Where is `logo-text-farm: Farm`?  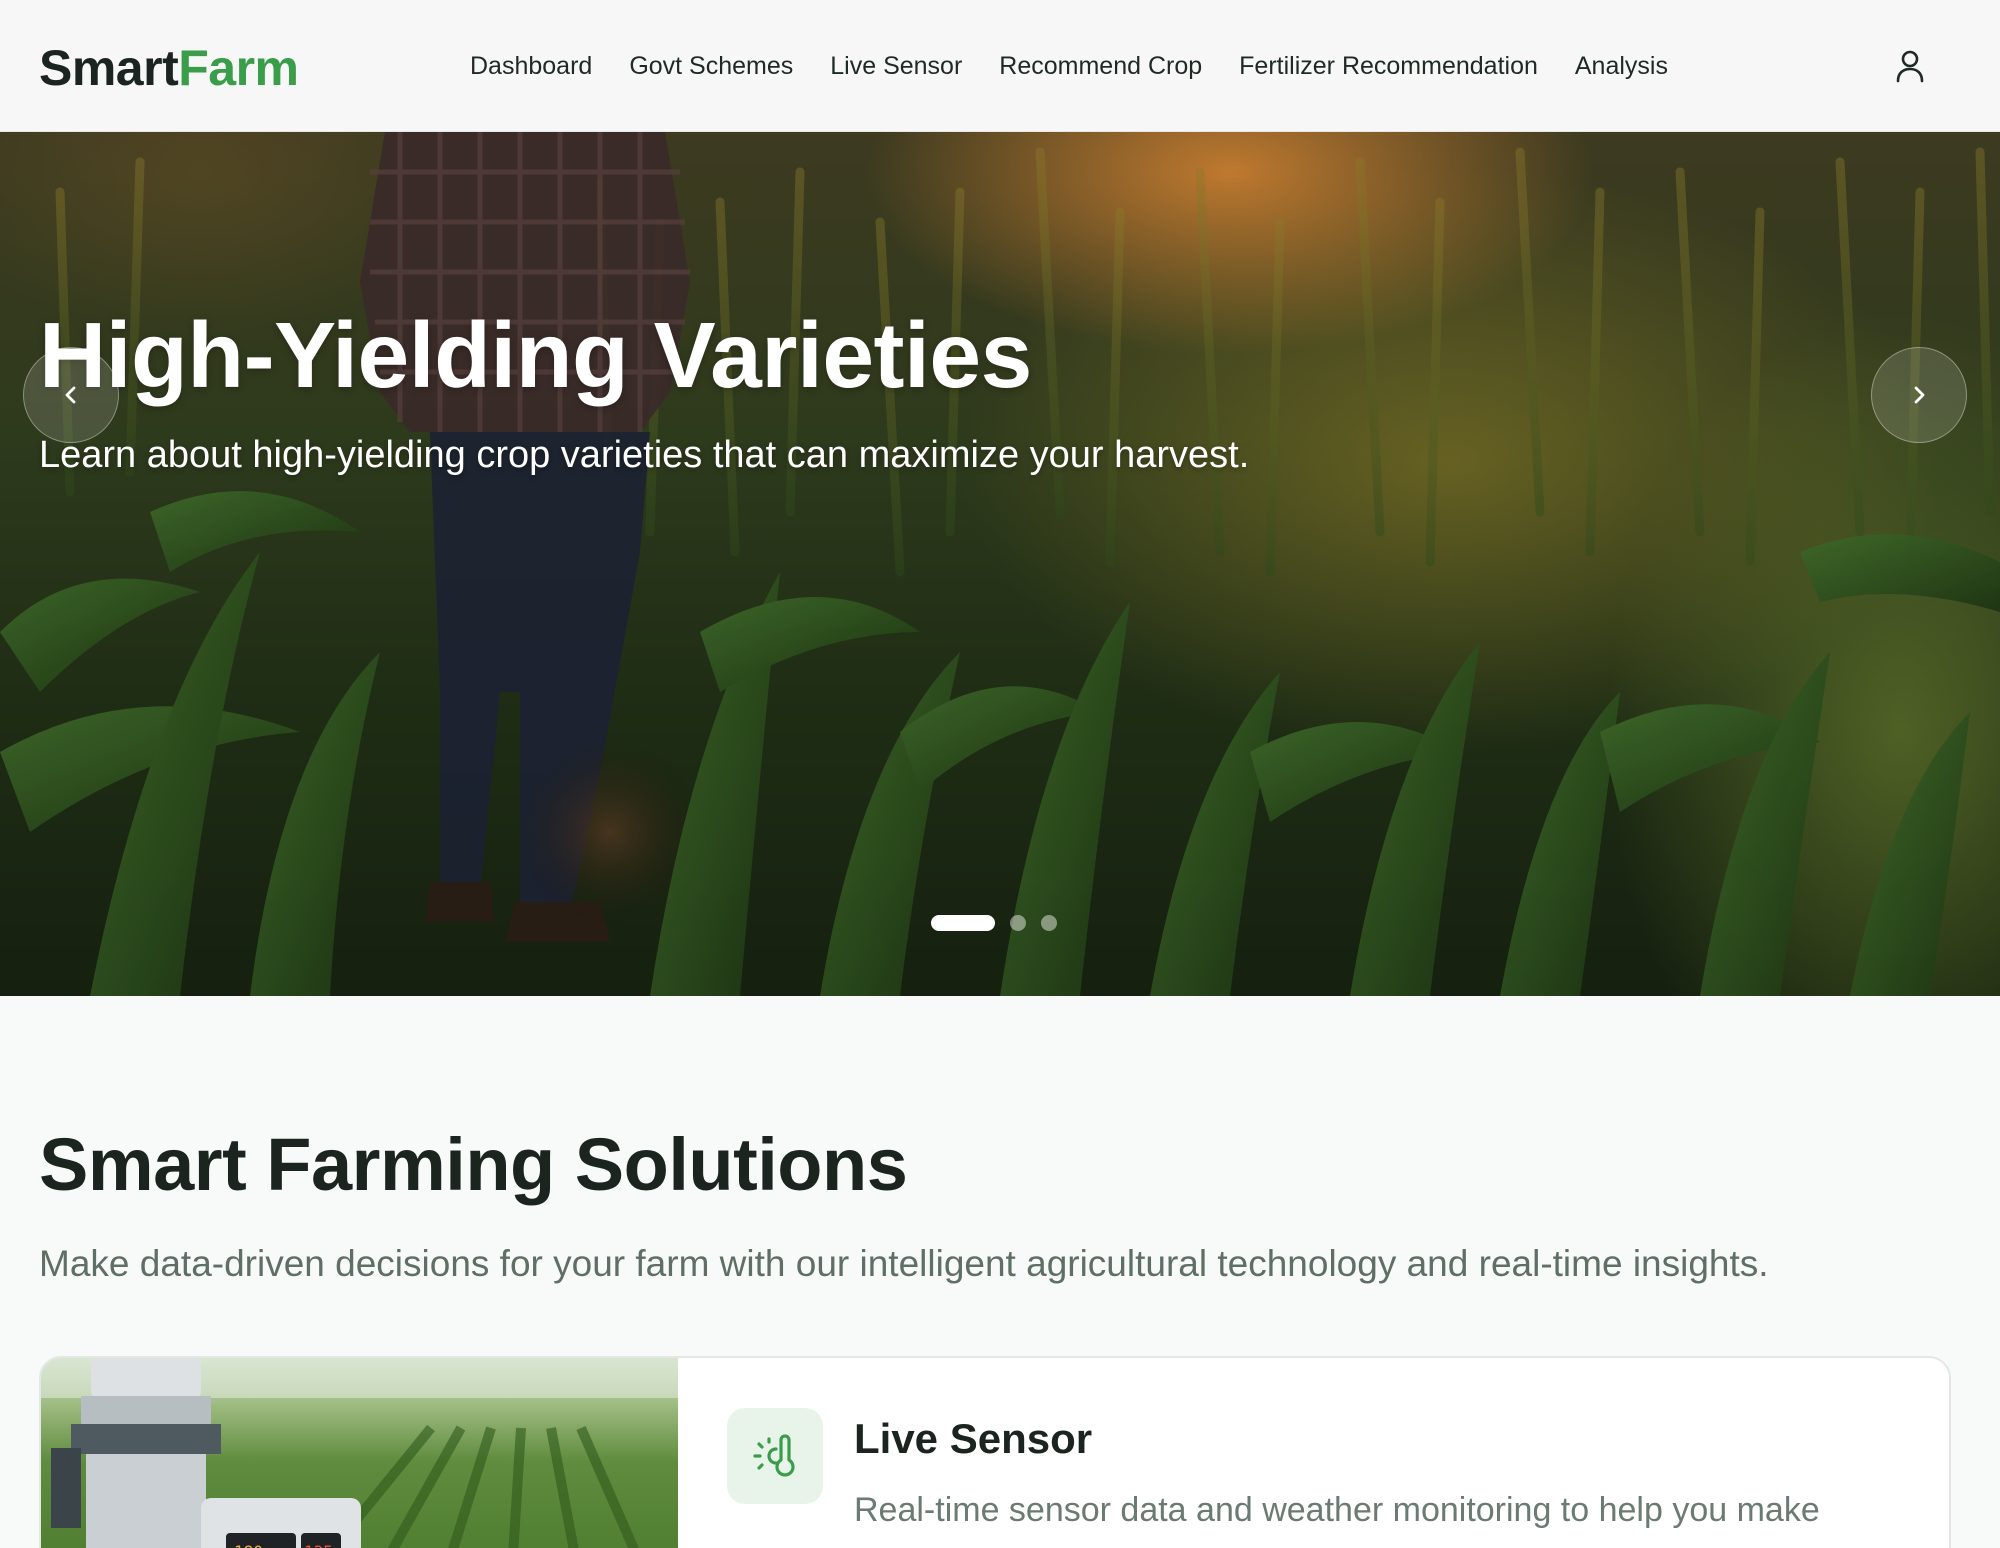 logo-text-farm: Farm is located at coordinates (238, 68).